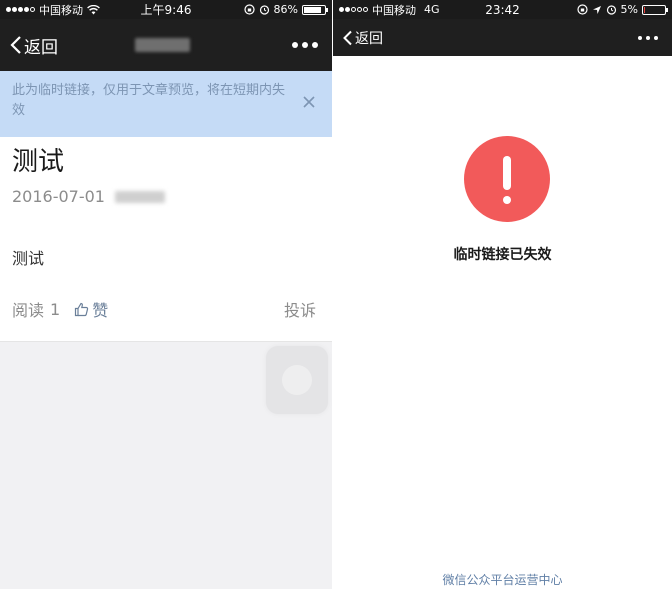  I want to click on close-icon, so click(309, 102).